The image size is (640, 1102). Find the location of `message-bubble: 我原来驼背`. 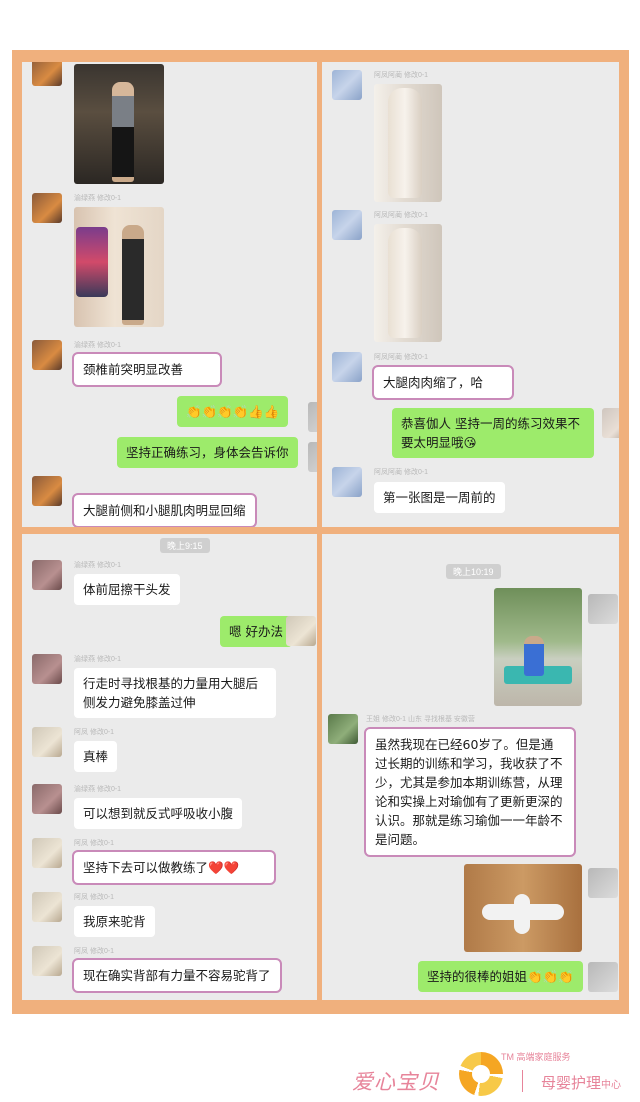

message-bubble: 我原来驼背 is located at coordinates (114, 921).